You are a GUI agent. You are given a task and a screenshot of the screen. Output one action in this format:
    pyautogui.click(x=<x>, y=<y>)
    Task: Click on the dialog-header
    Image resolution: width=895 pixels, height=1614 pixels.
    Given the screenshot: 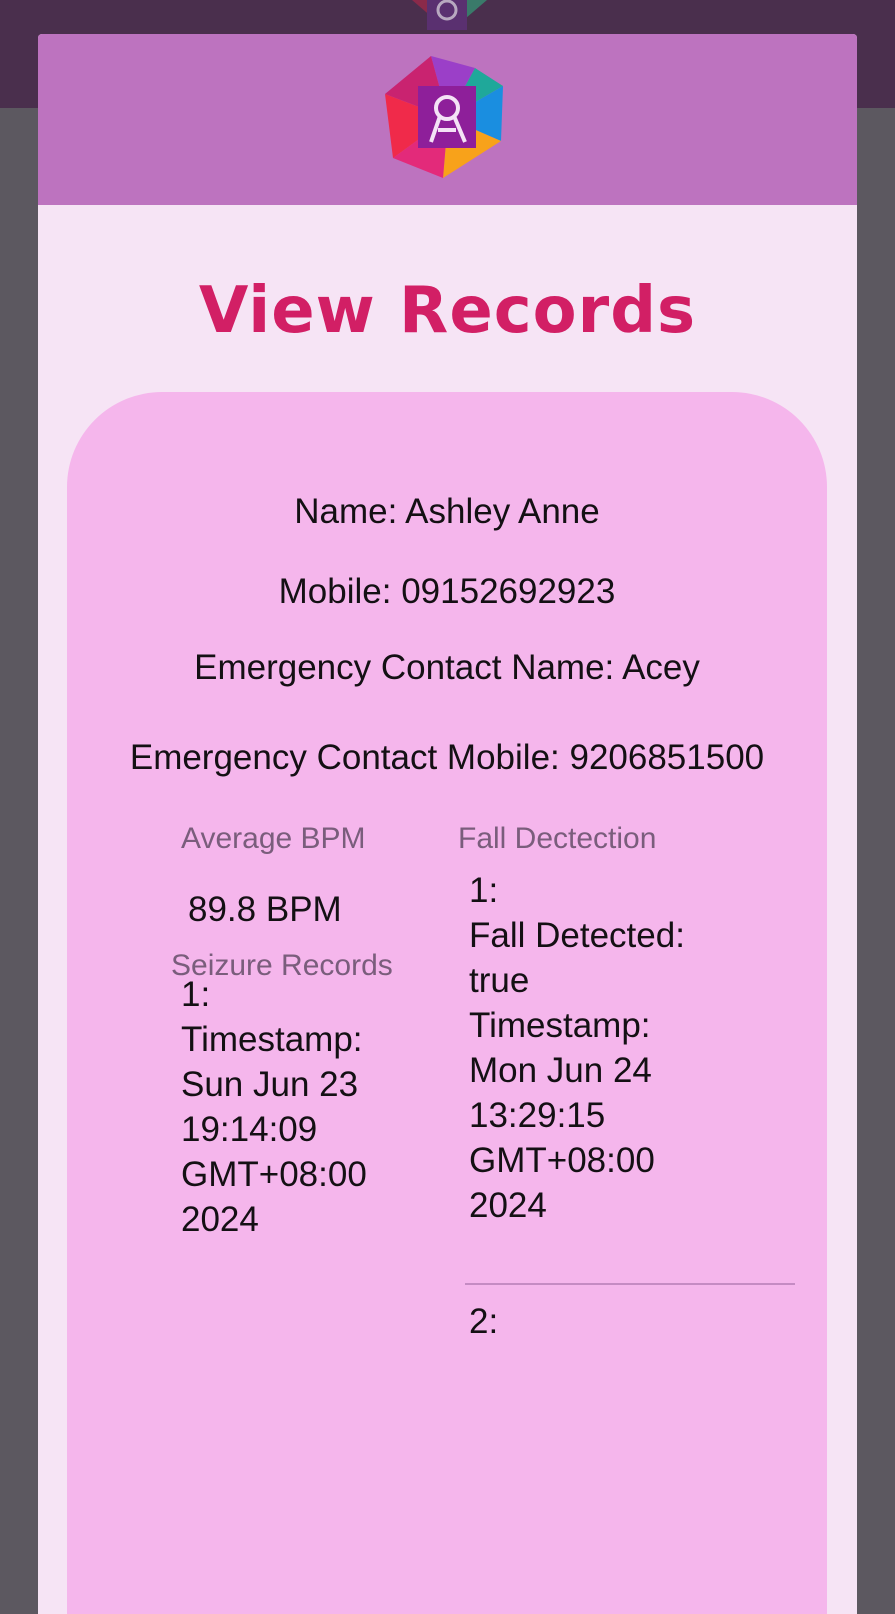 What is the action you would take?
    pyautogui.click(x=447, y=119)
    